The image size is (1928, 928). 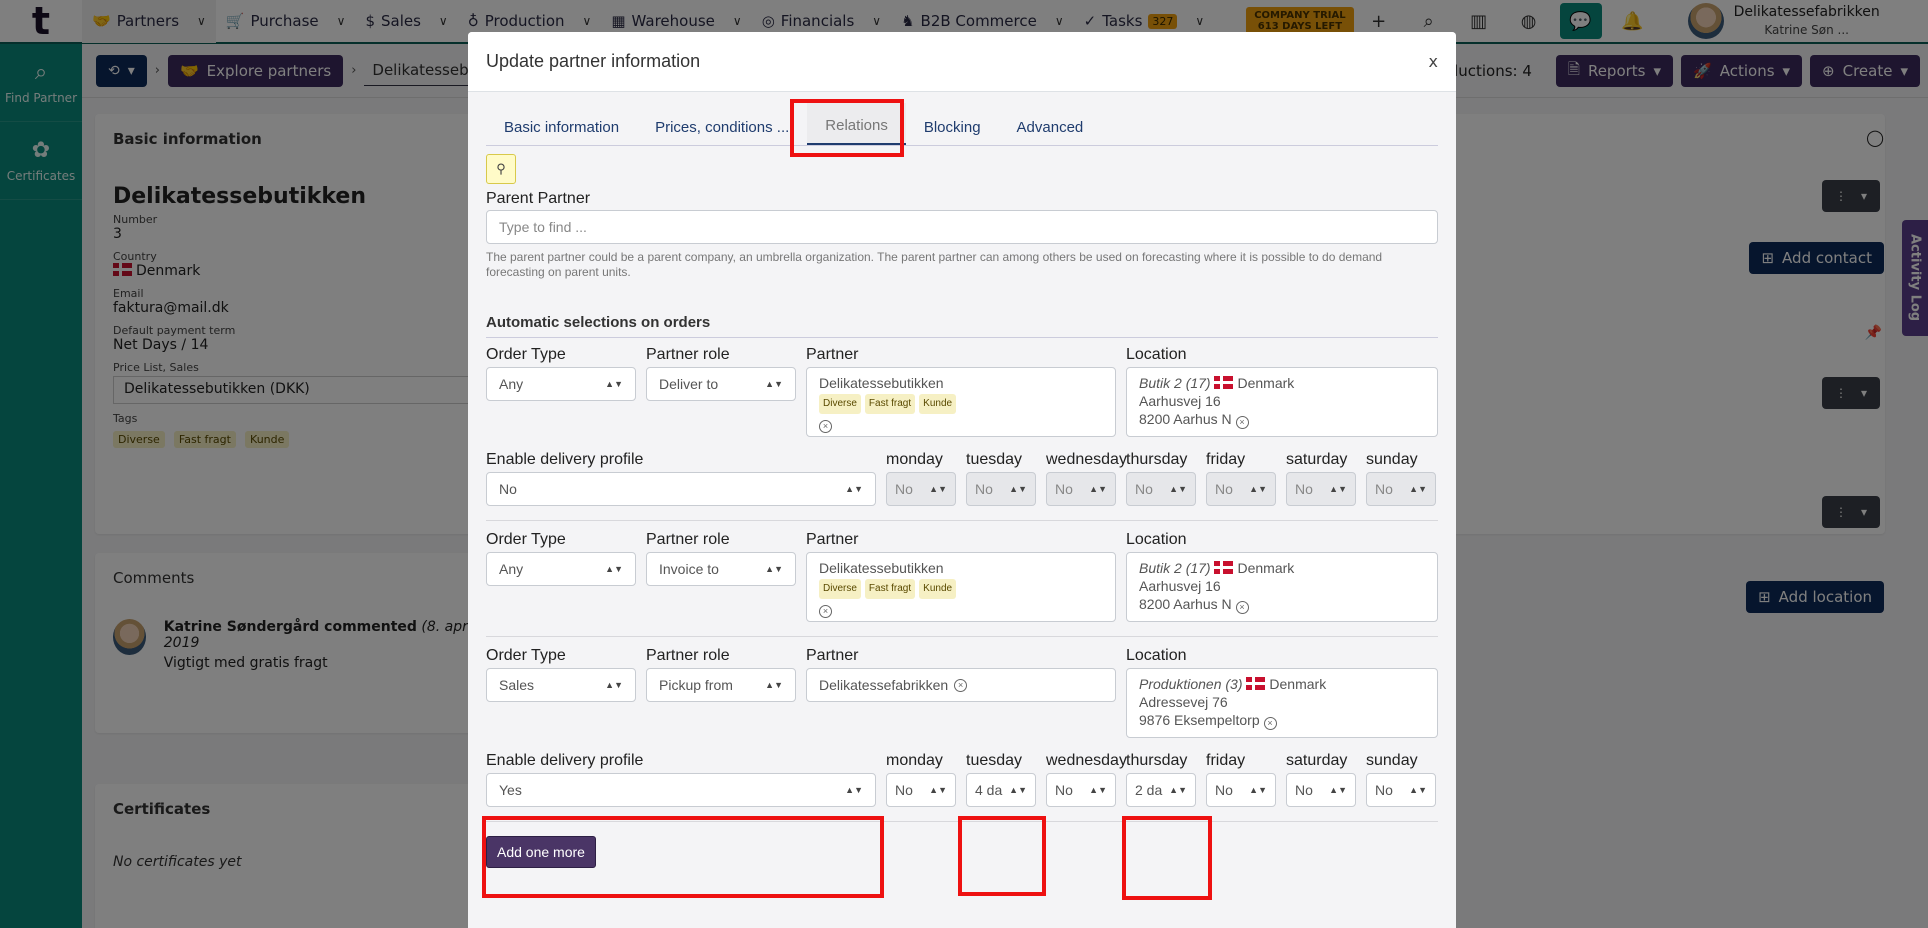 I want to click on highlight-thursday, so click(x=1167, y=858).